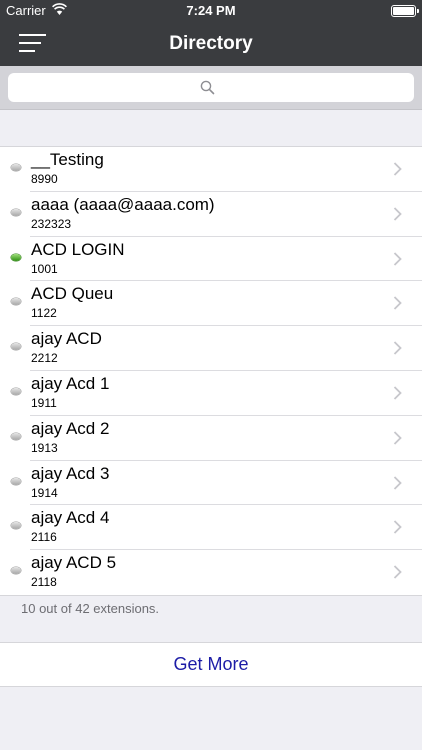 The image size is (422, 750). Describe the element at coordinates (405, 11) in the screenshot. I see `battery-icon` at that location.